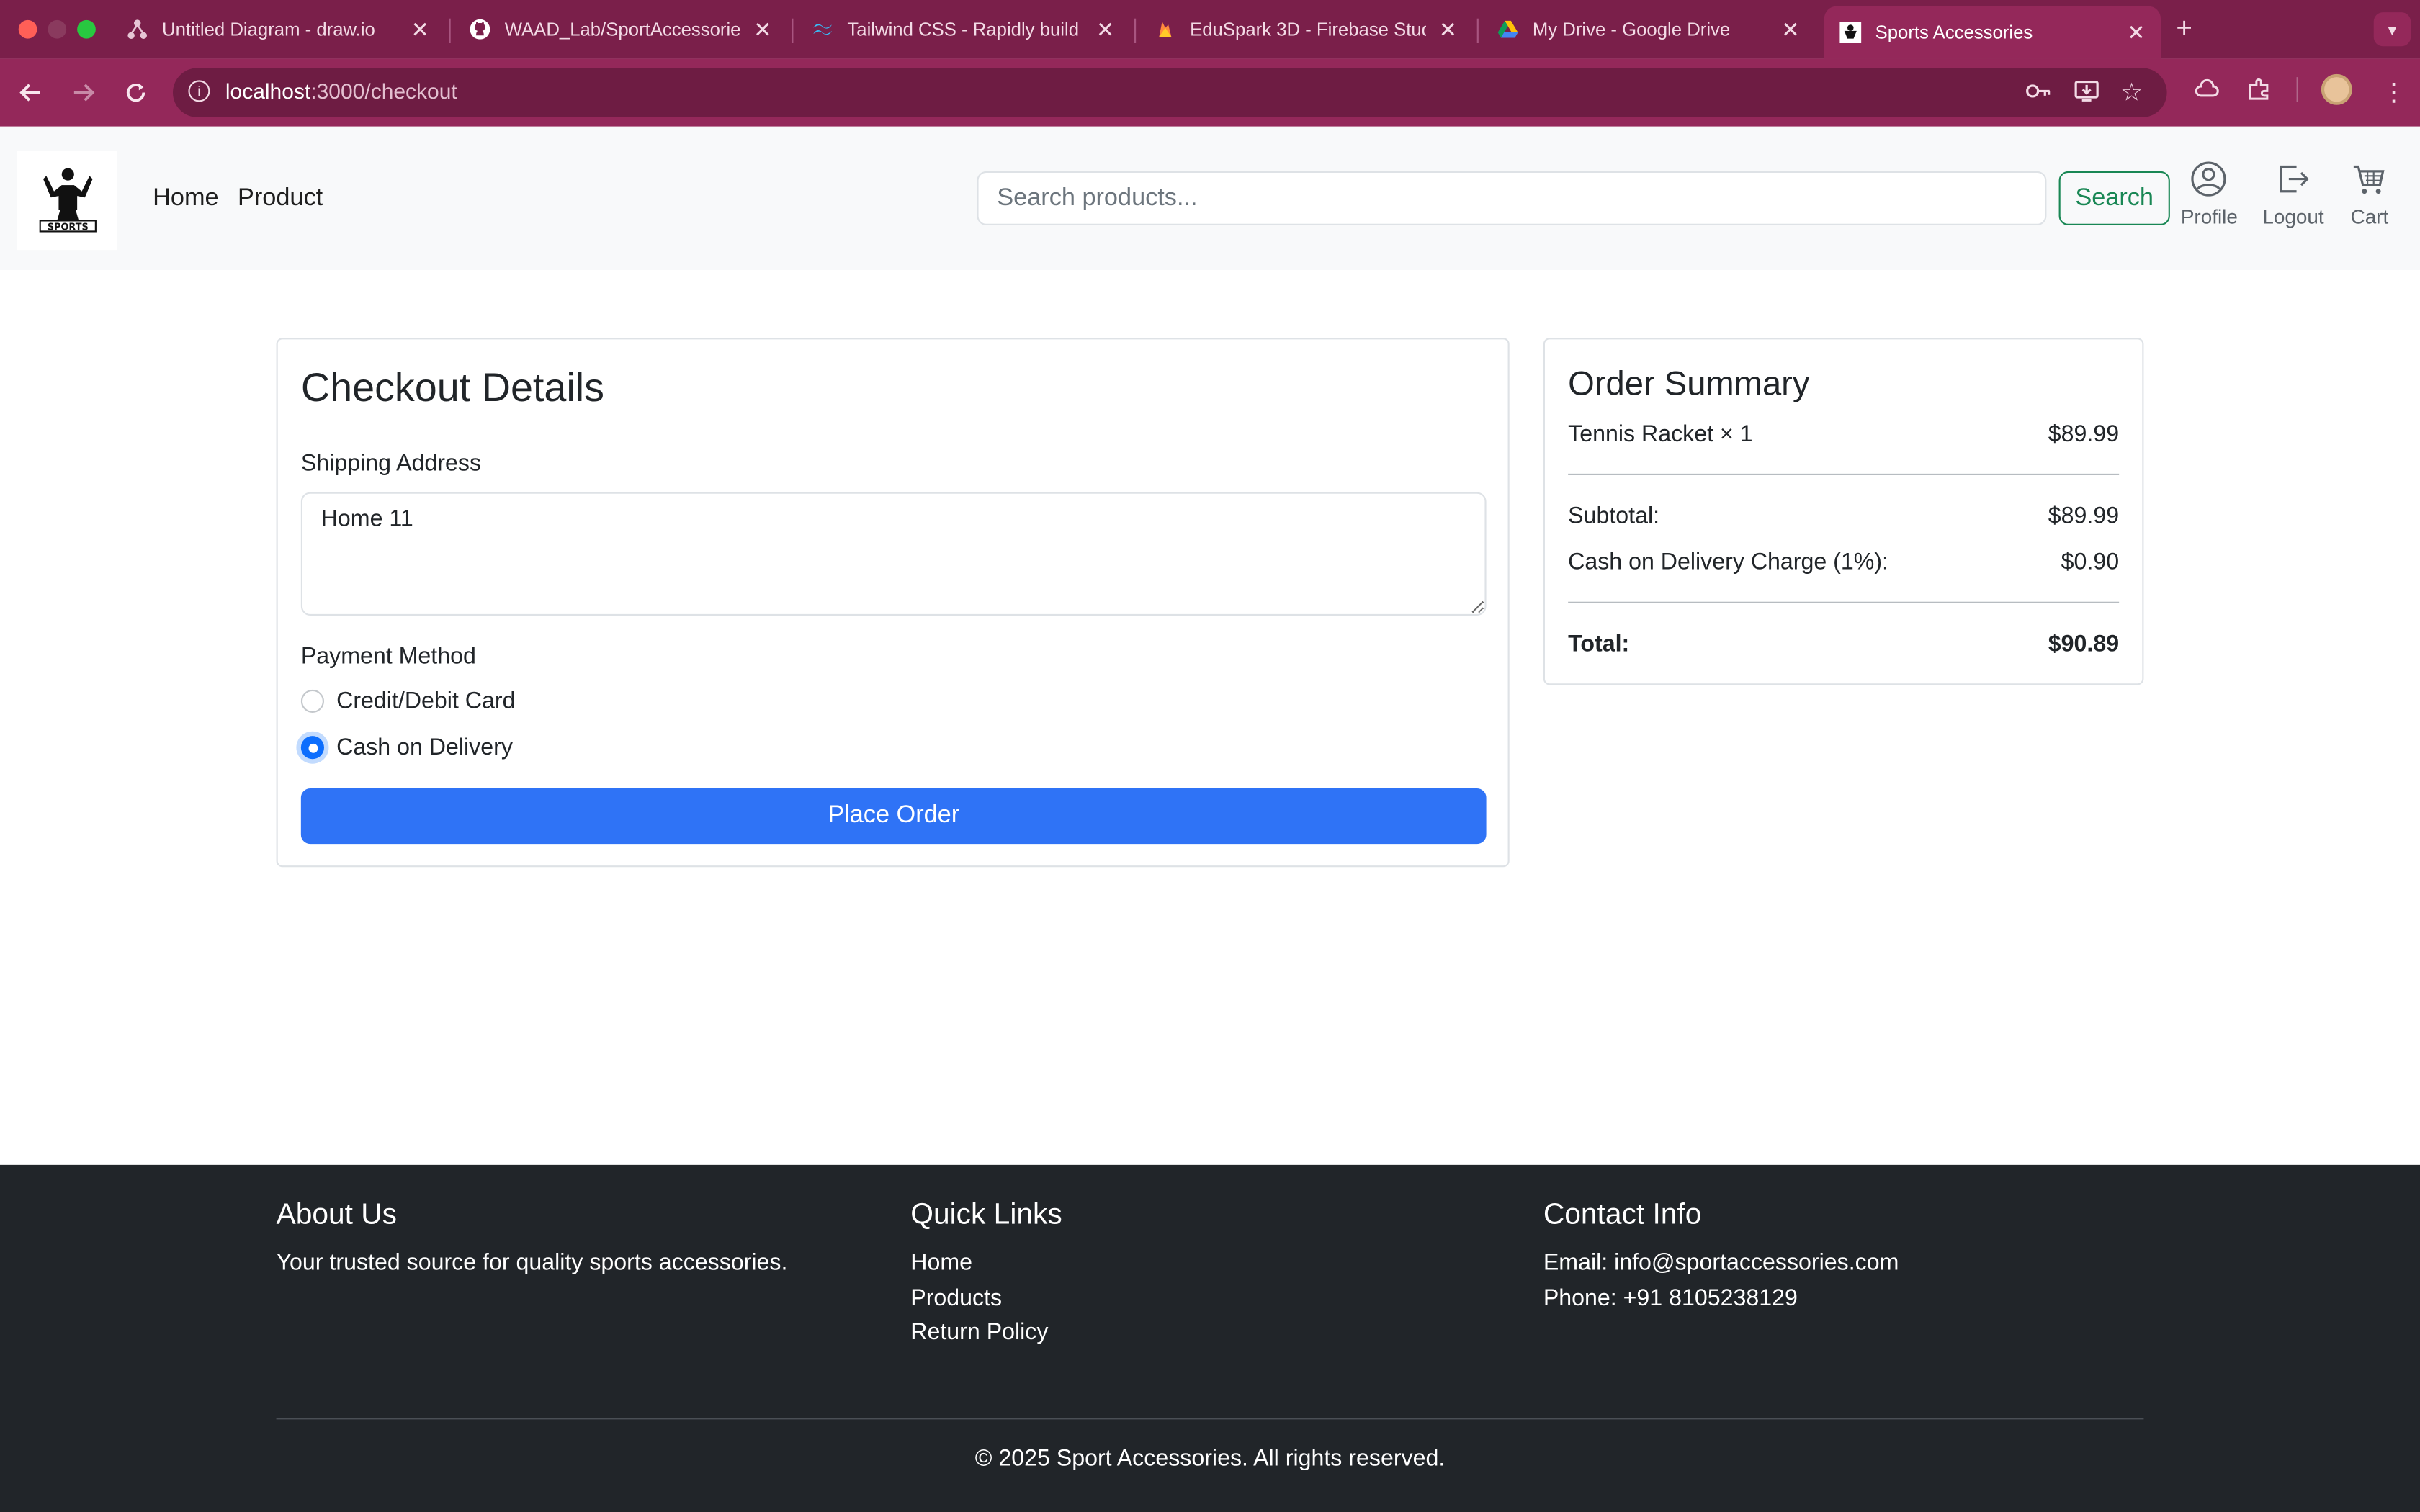 The height and width of the screenshot is (1512, 2420). Describe the element at coordinates (30, 92) in the screenshot. I see `back-icon` at that location.